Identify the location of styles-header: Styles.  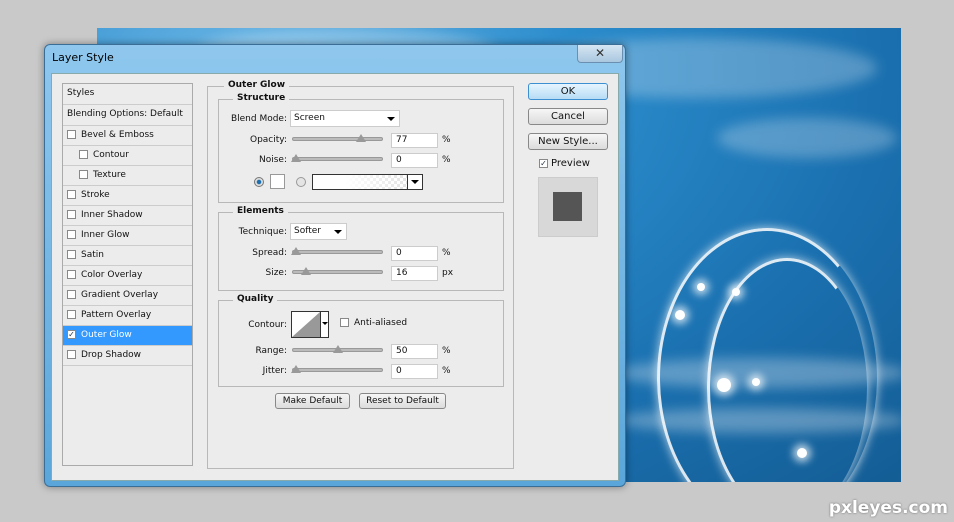
(127, 94).